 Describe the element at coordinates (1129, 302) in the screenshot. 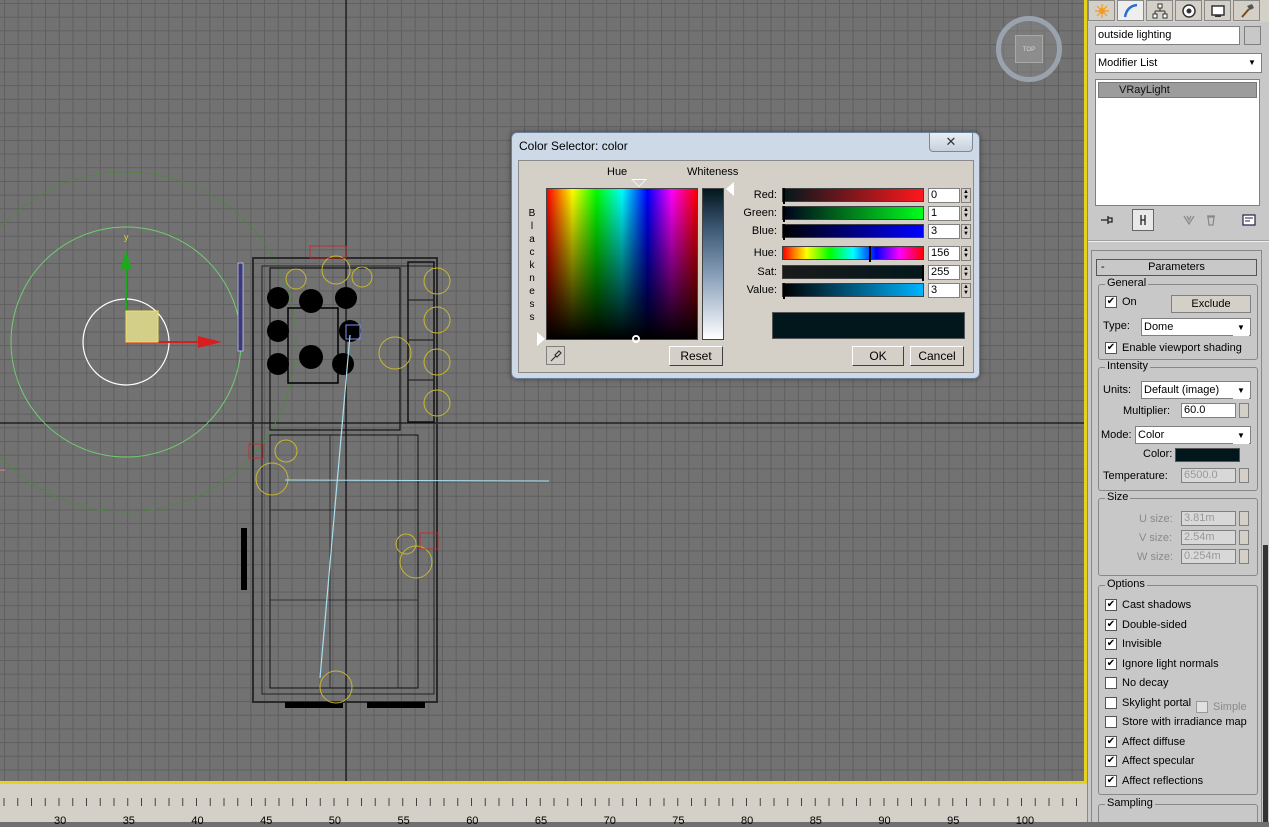

I see `on-label: On` at that location.